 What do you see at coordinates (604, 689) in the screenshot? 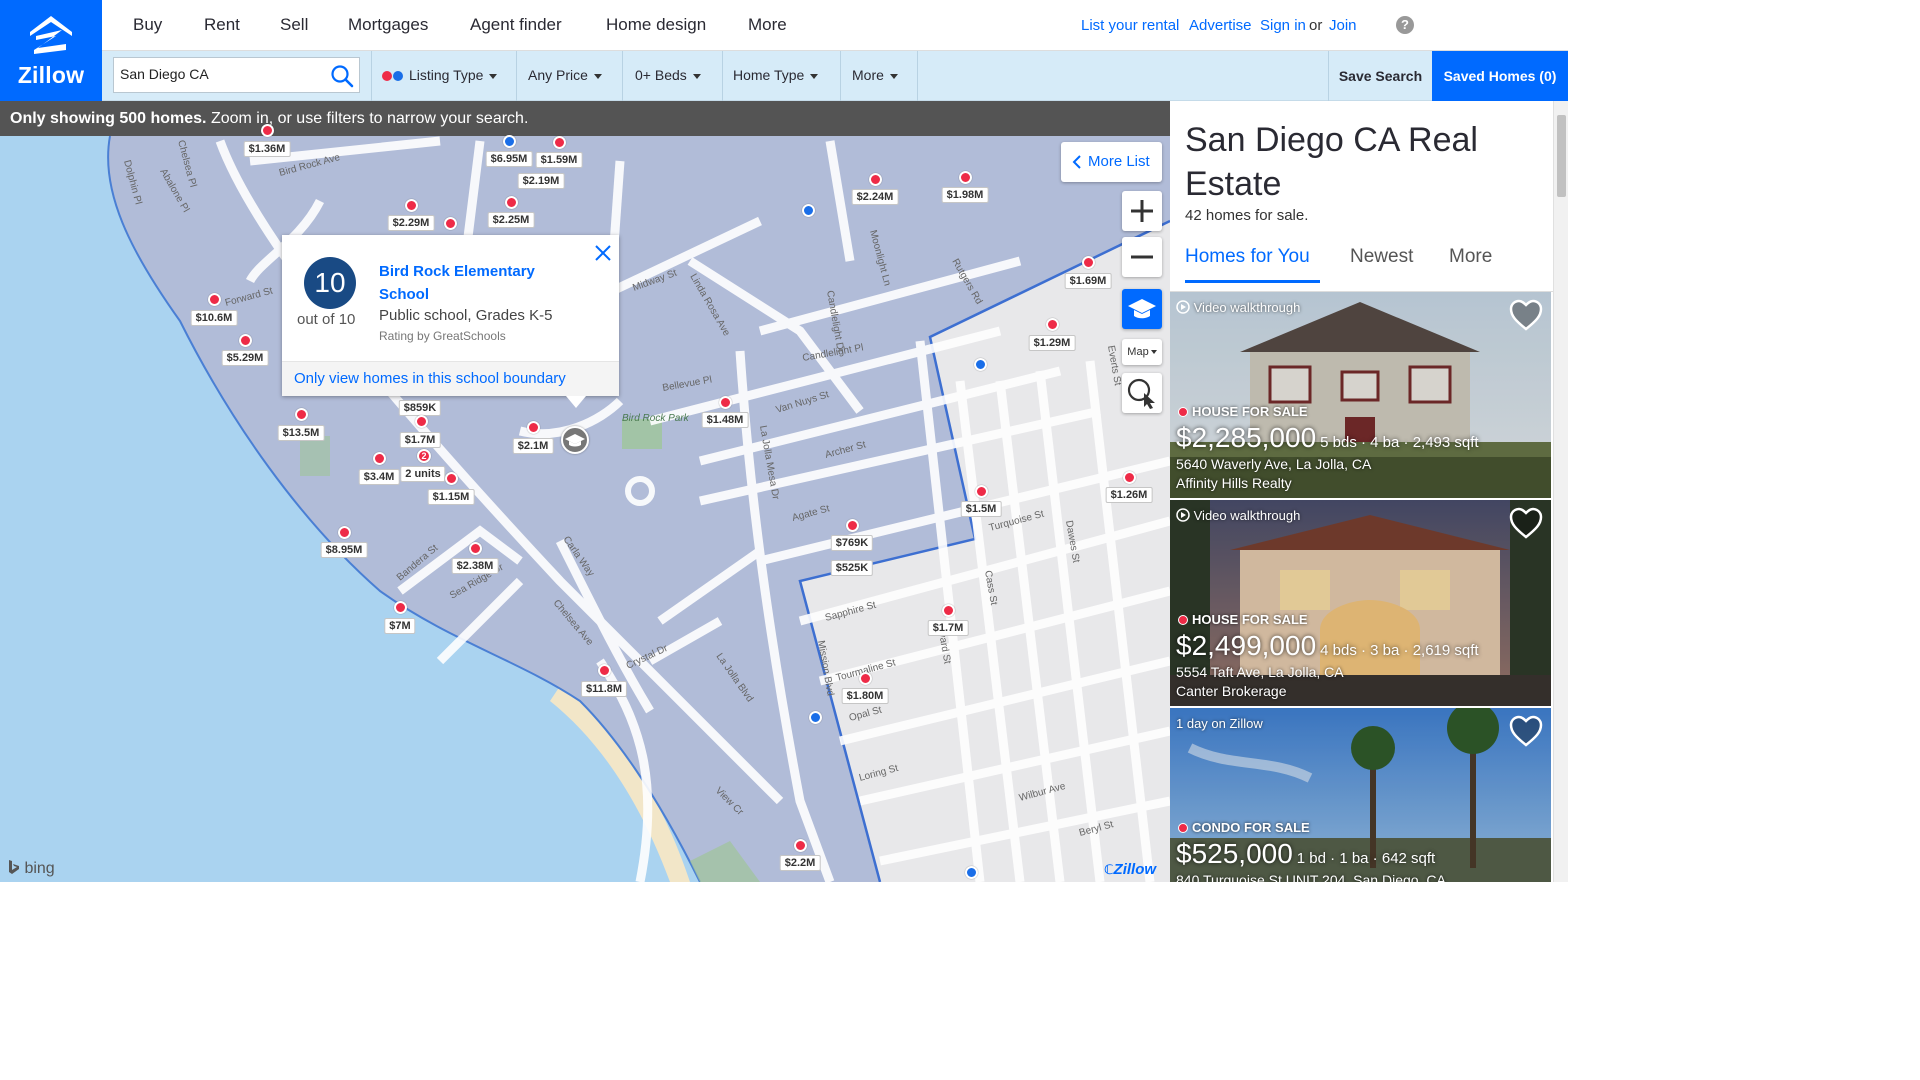
I see `price-label: $11.8M` at bounding box center [604, 689].